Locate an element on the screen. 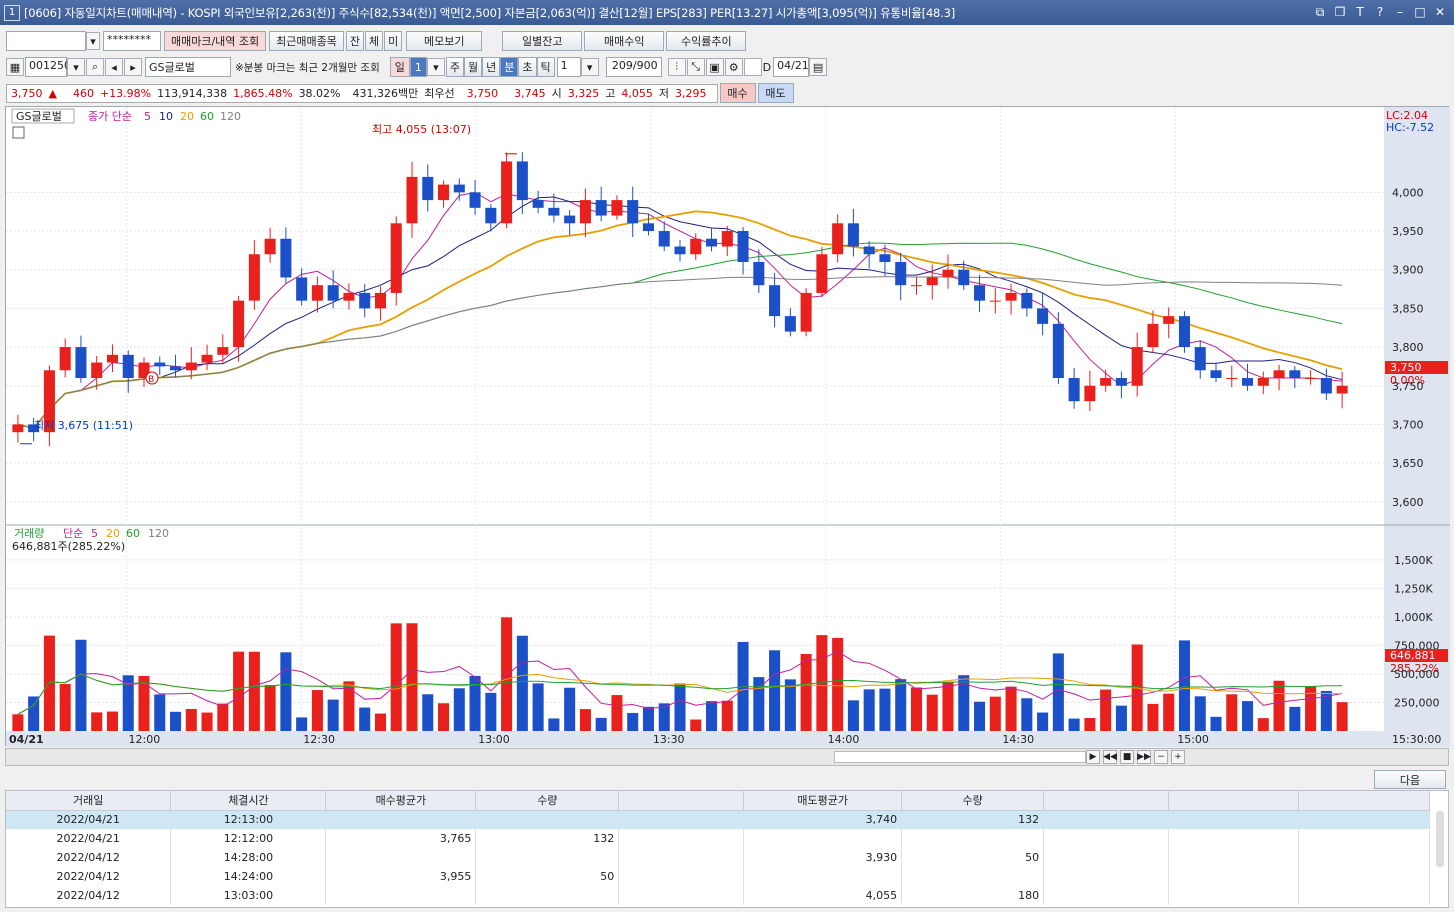 The width and height of the screenshot is (1454, 912). password-input: ******** is located at coordinates (132, 41).